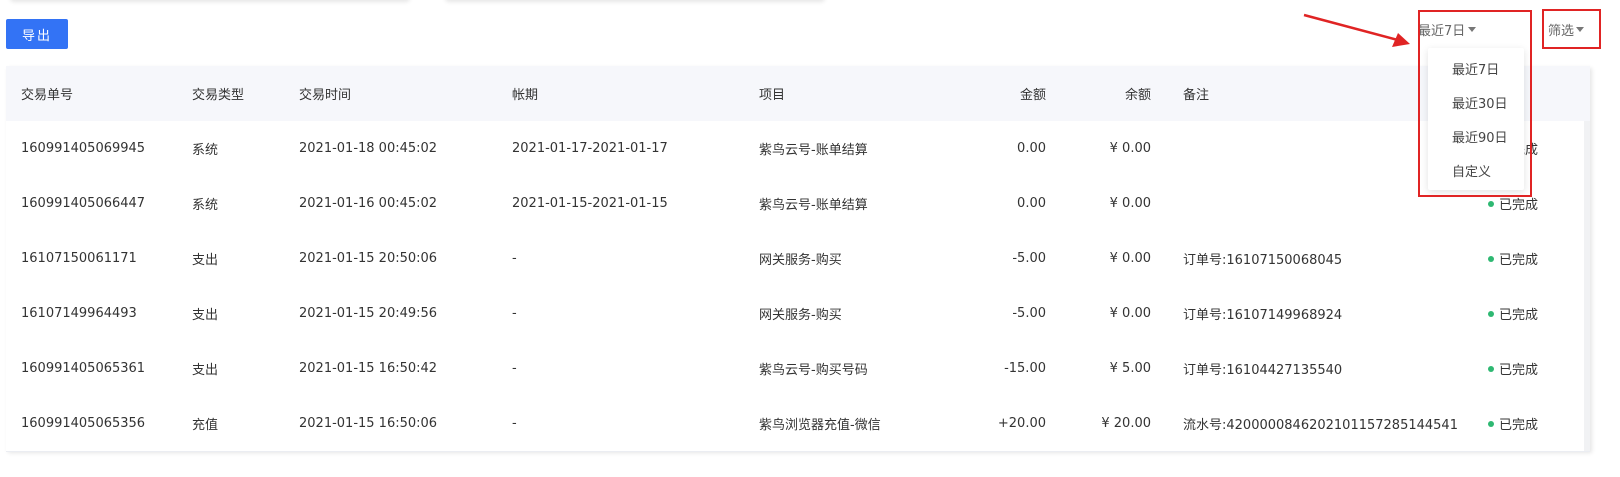  I want to click on cell-item: 紫鸟云号-购买号码, so click(813, 370).